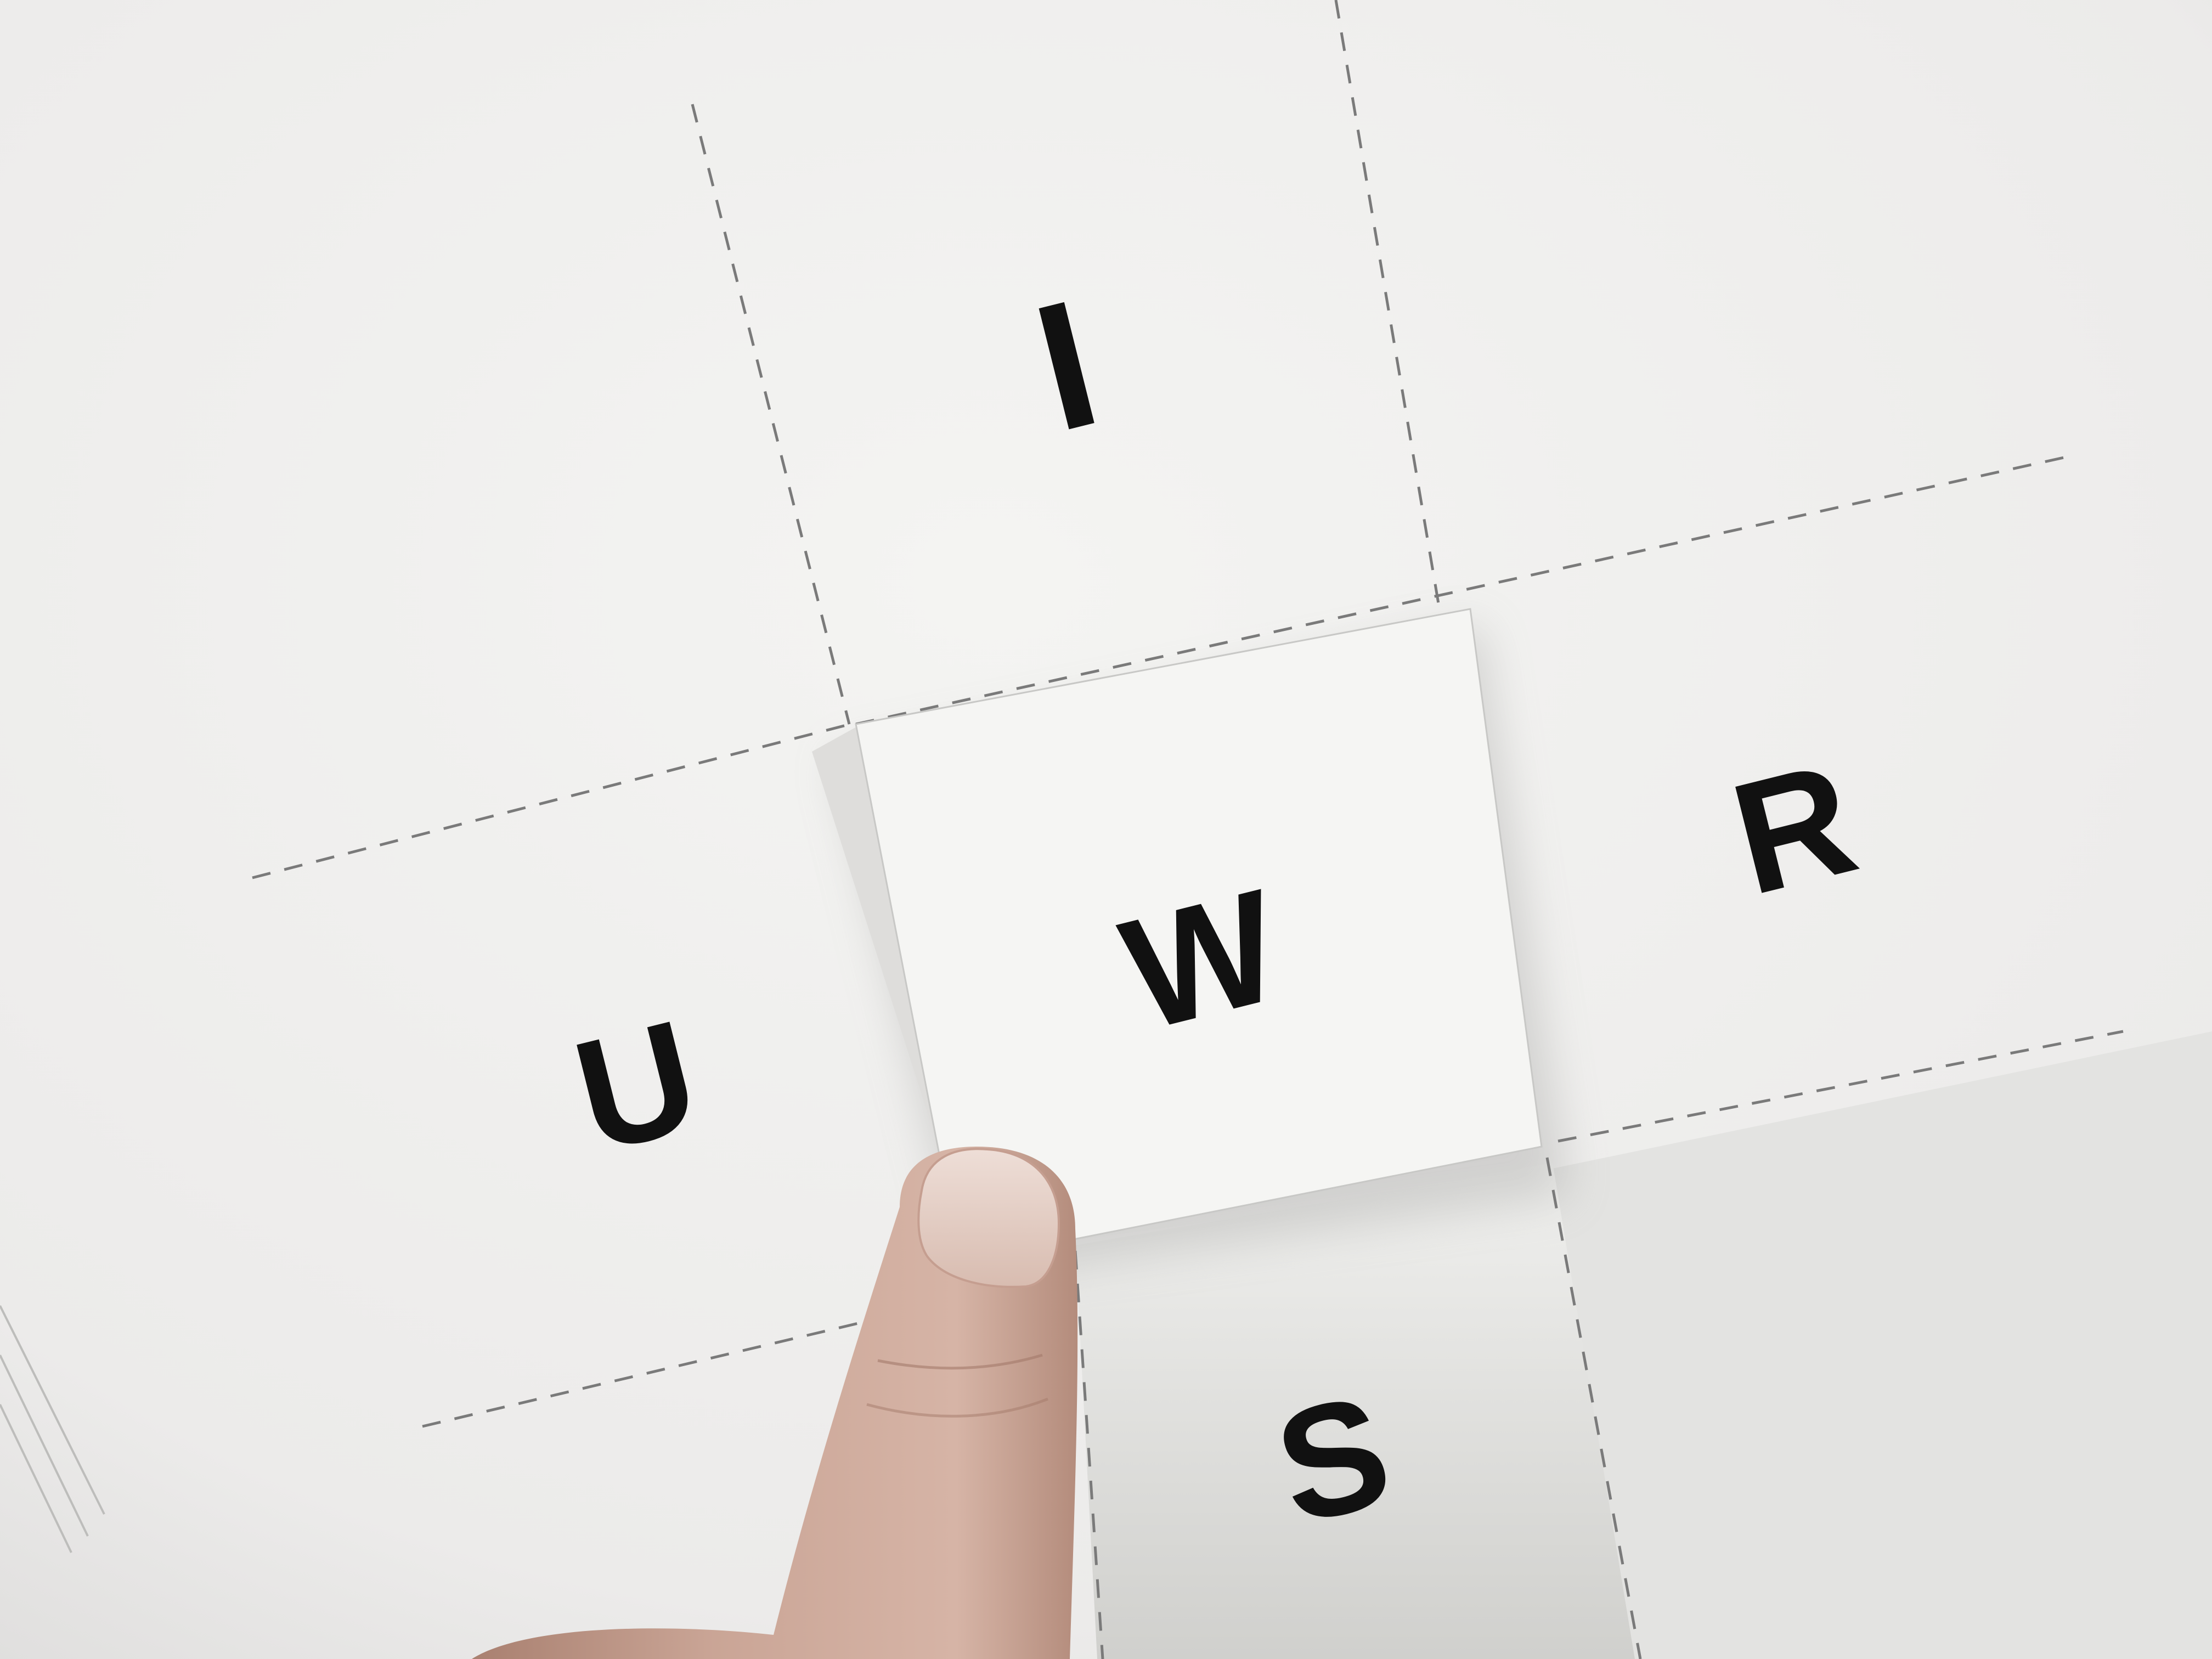 The width and height of the screenshot is (2212, 1659). I want to click on fingernail, so click(988, 1218).